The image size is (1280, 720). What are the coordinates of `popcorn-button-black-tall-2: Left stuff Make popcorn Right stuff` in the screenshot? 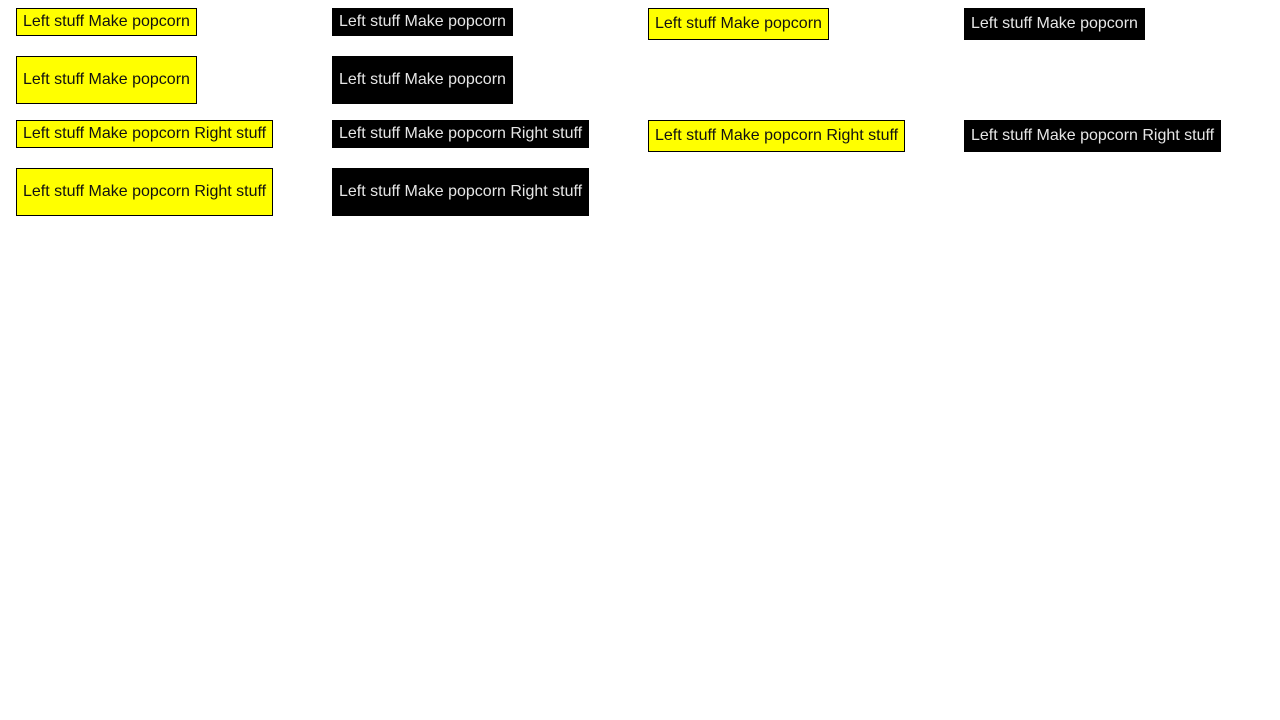 It's located at (460, 192).